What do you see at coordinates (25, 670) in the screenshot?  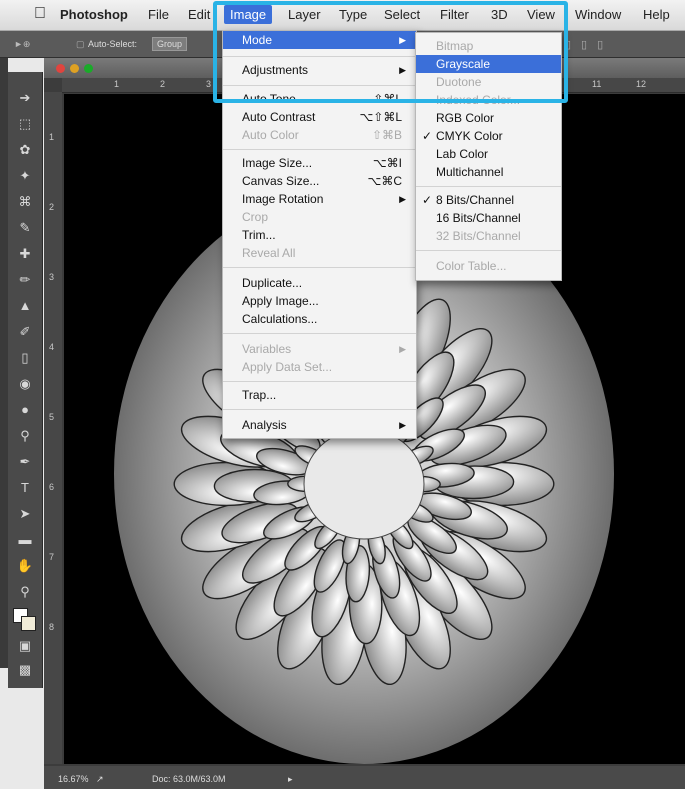 I see `screen-mode-icon: ▩` at bounding box center [25, 670].